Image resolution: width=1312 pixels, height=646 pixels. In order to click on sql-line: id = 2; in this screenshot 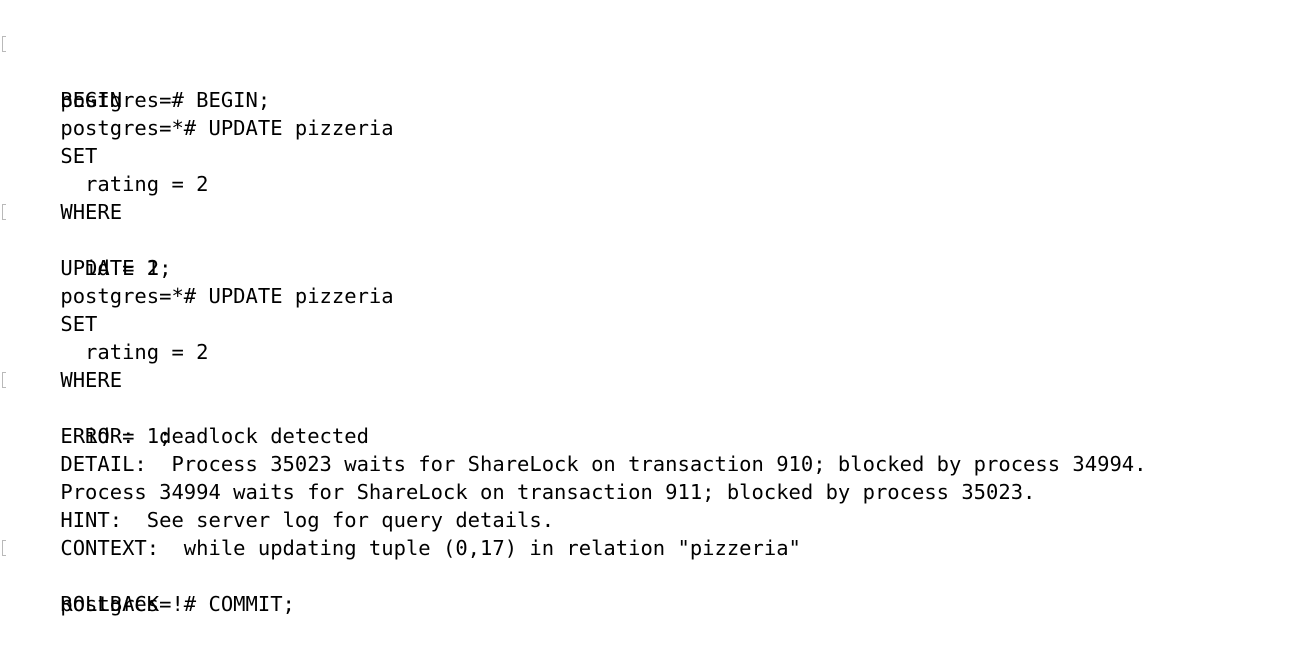, I will do `click(656, 239)`.